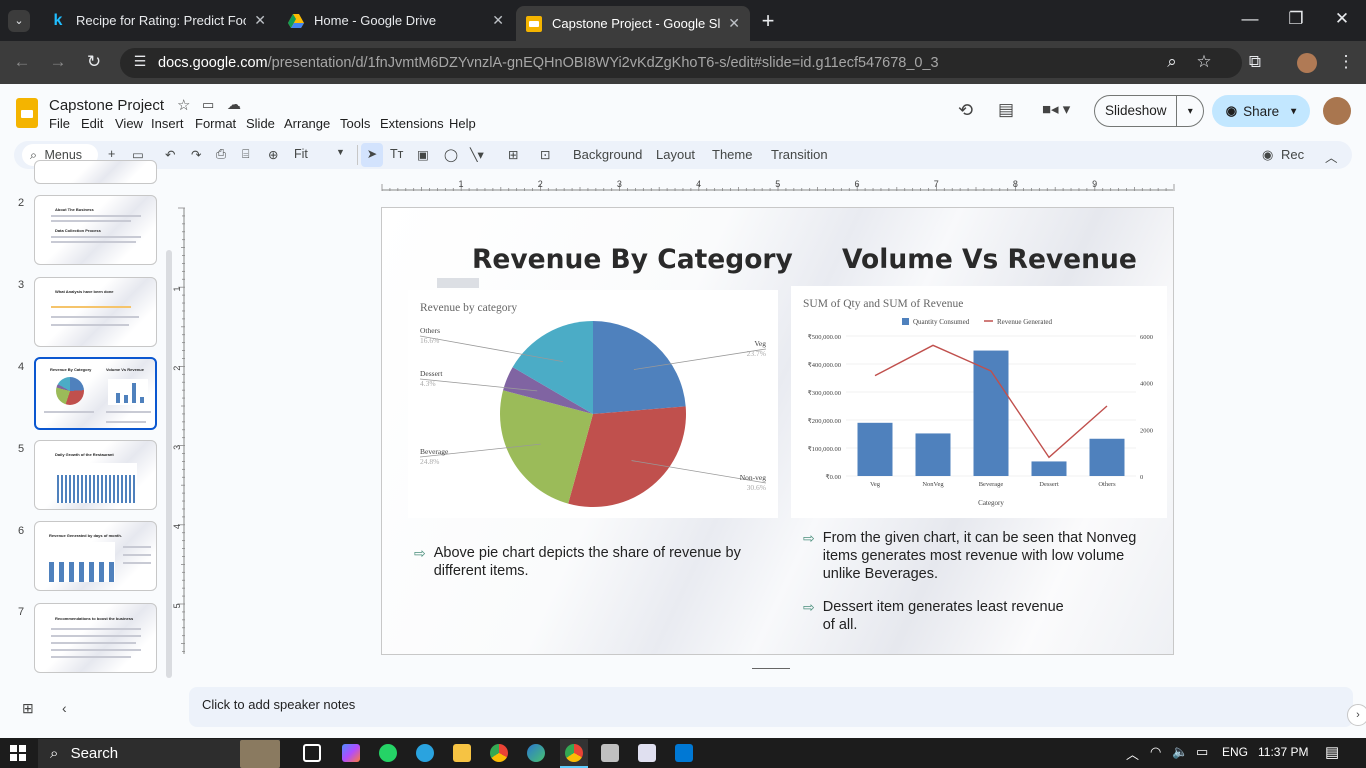 This screenshot has width=1366, height=768. What do you see at coordinates (462, 123) in the screenshot?
I see `menu-help: Help` at bounding box center [462, 123].